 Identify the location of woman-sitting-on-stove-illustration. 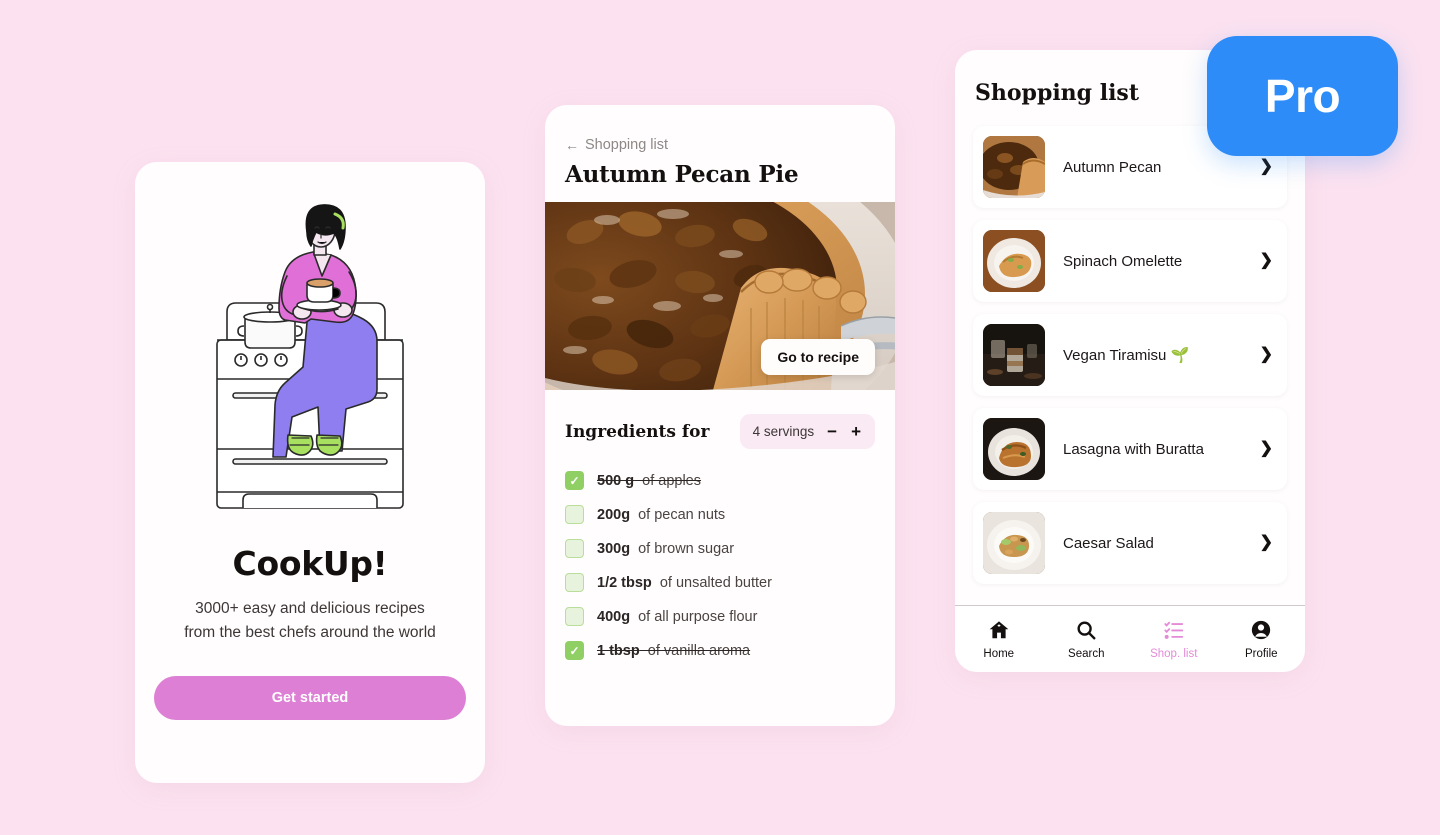
(310, 369).